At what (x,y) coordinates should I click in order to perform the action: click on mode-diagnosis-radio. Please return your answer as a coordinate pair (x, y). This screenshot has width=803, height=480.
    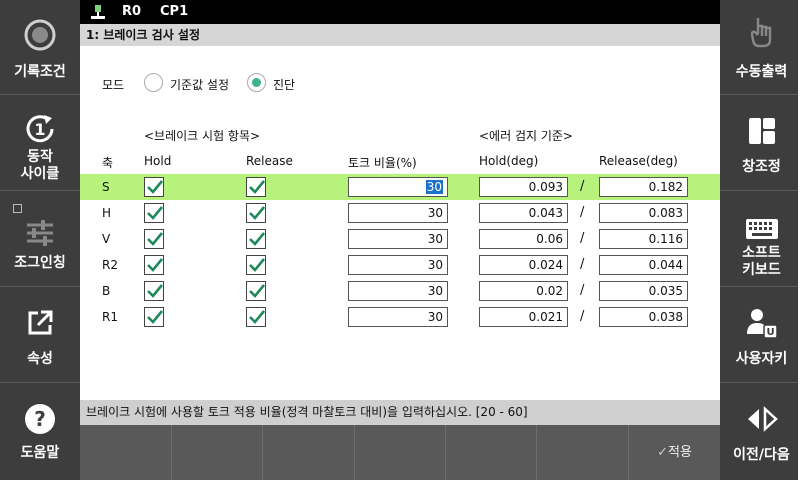
    Looking at the image, I should click on (256, 82).